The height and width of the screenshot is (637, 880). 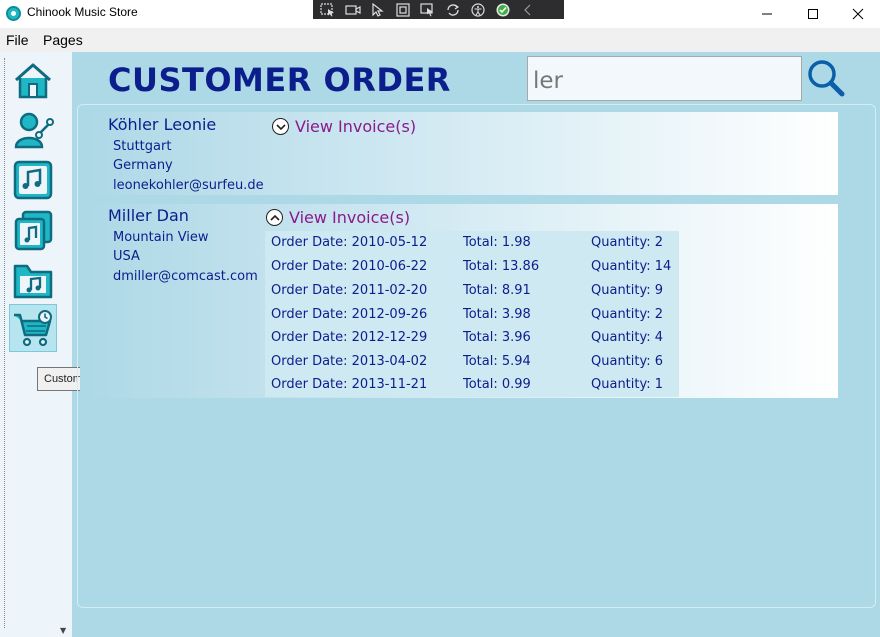 I want to click on video-icon, so click(x=353, y=9).